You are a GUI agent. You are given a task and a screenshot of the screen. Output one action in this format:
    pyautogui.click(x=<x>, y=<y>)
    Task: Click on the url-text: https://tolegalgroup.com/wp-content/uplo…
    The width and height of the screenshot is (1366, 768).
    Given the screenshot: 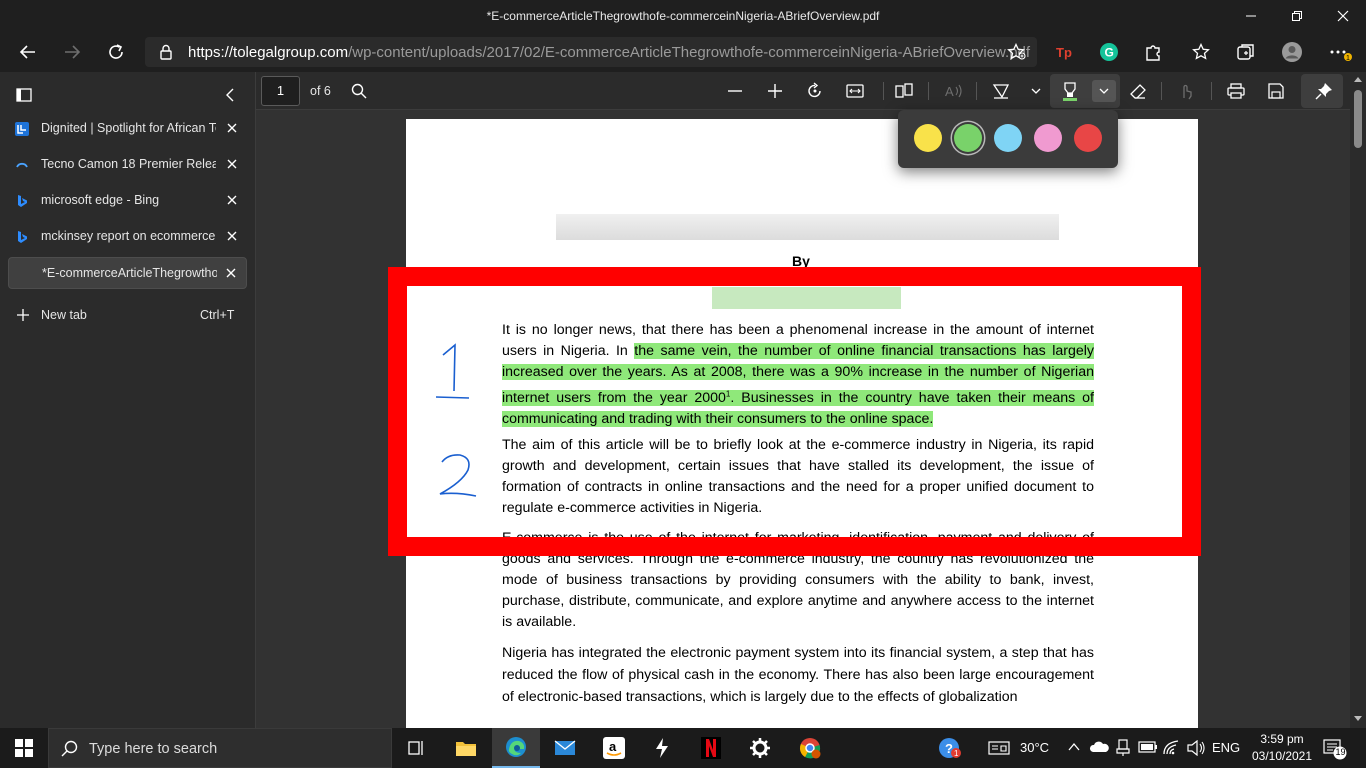 What is the action you would take?
    pyautogui.click(x=609, y=52)
    